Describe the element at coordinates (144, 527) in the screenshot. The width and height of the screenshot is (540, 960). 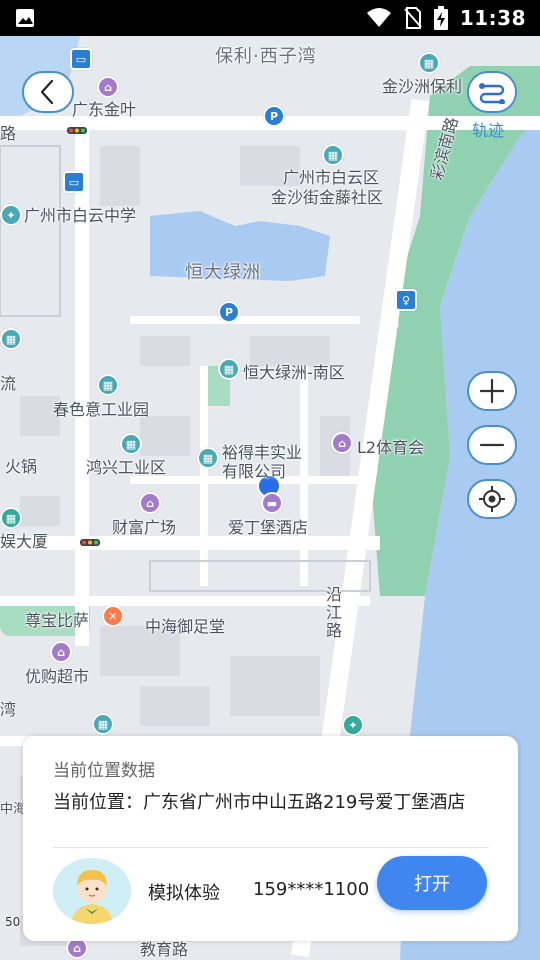
I see `map-label: 财富广场` at that location.